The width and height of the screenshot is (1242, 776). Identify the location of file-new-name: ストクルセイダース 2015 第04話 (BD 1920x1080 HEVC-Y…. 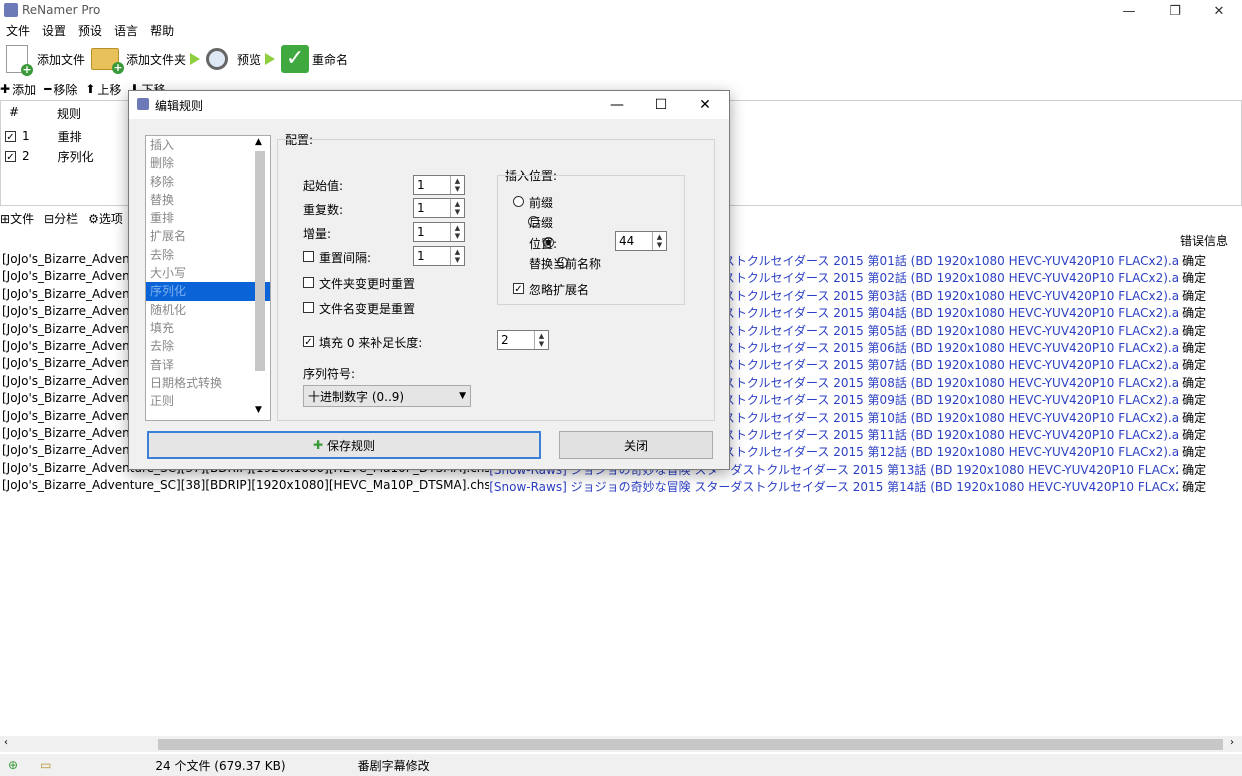
(950, 313).